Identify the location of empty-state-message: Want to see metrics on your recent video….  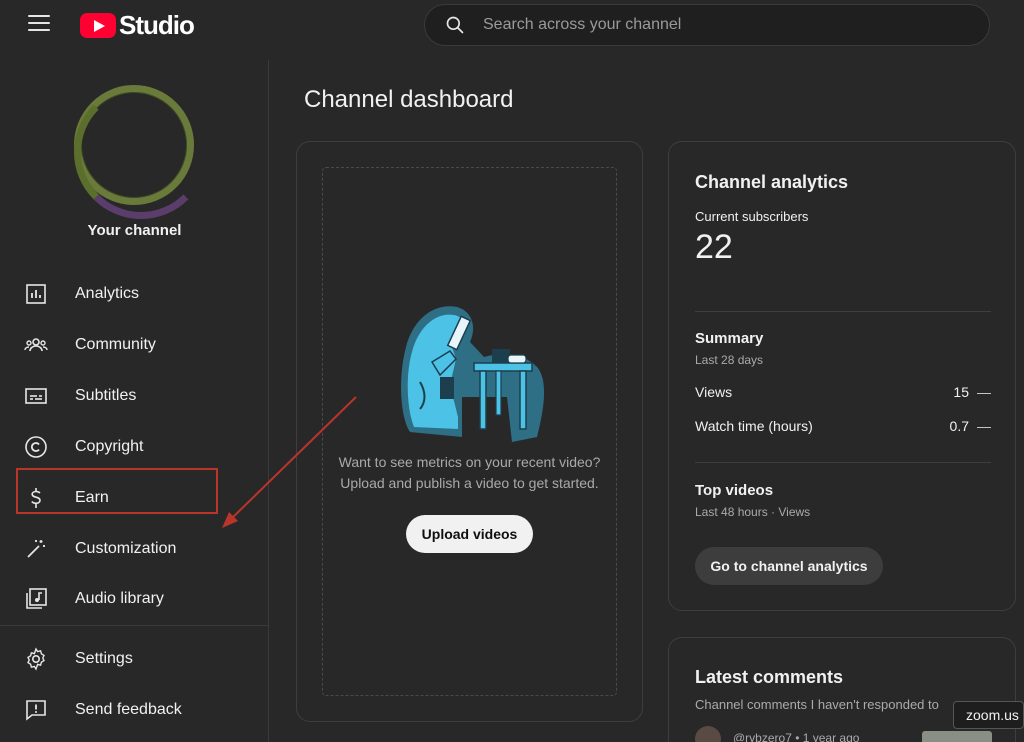
(469, 473).